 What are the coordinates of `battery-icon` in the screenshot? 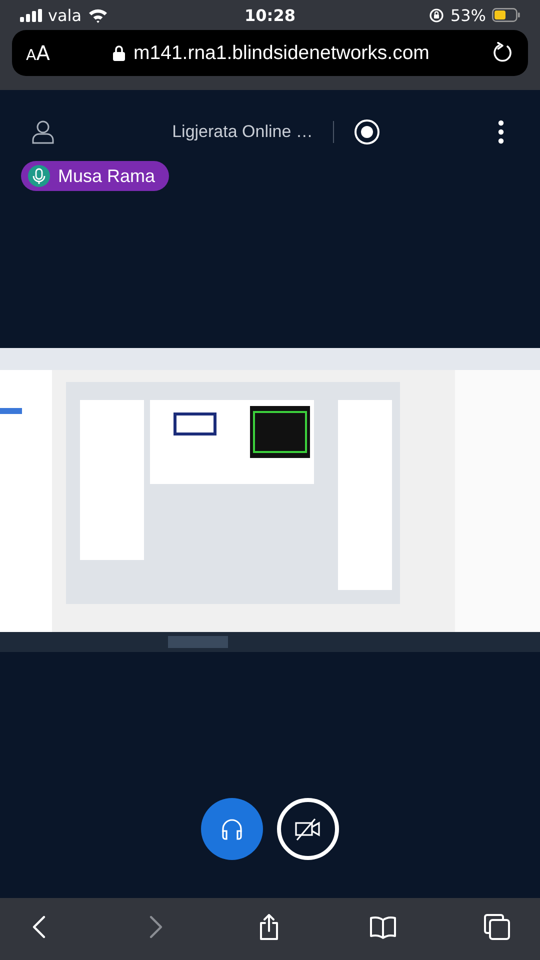 It's located at (506, 15).